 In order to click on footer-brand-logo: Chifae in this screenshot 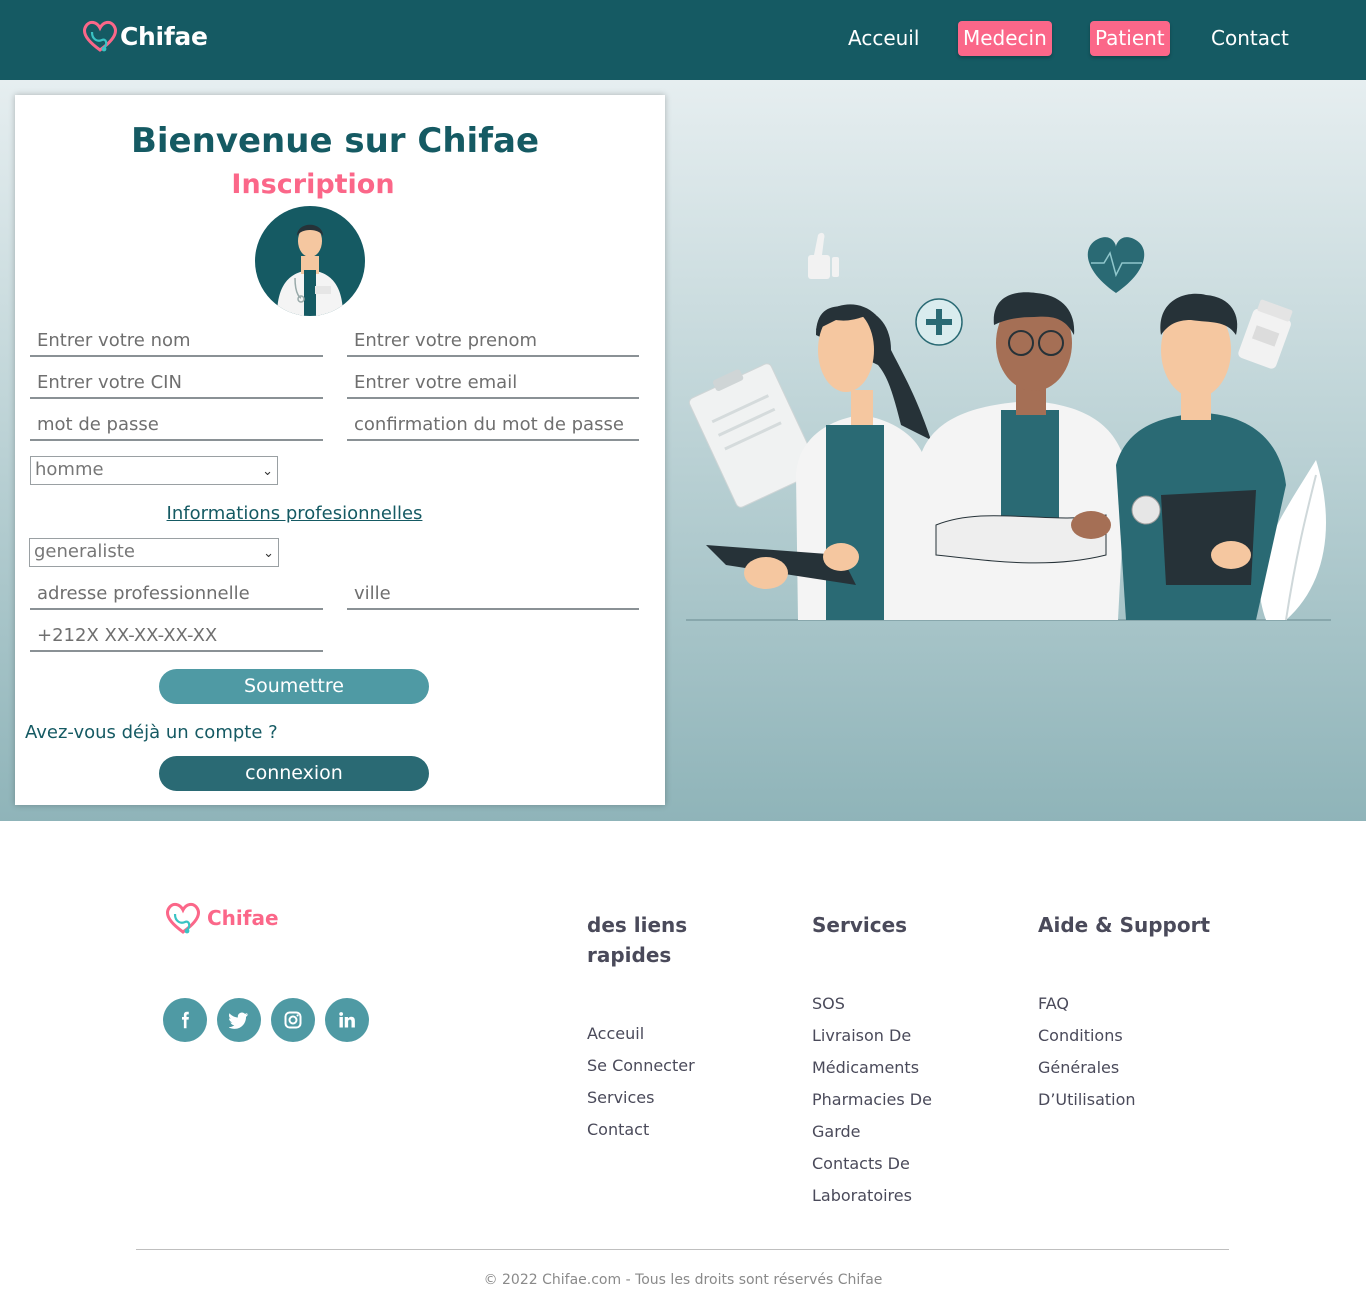, I will do `click(221, 918)`.